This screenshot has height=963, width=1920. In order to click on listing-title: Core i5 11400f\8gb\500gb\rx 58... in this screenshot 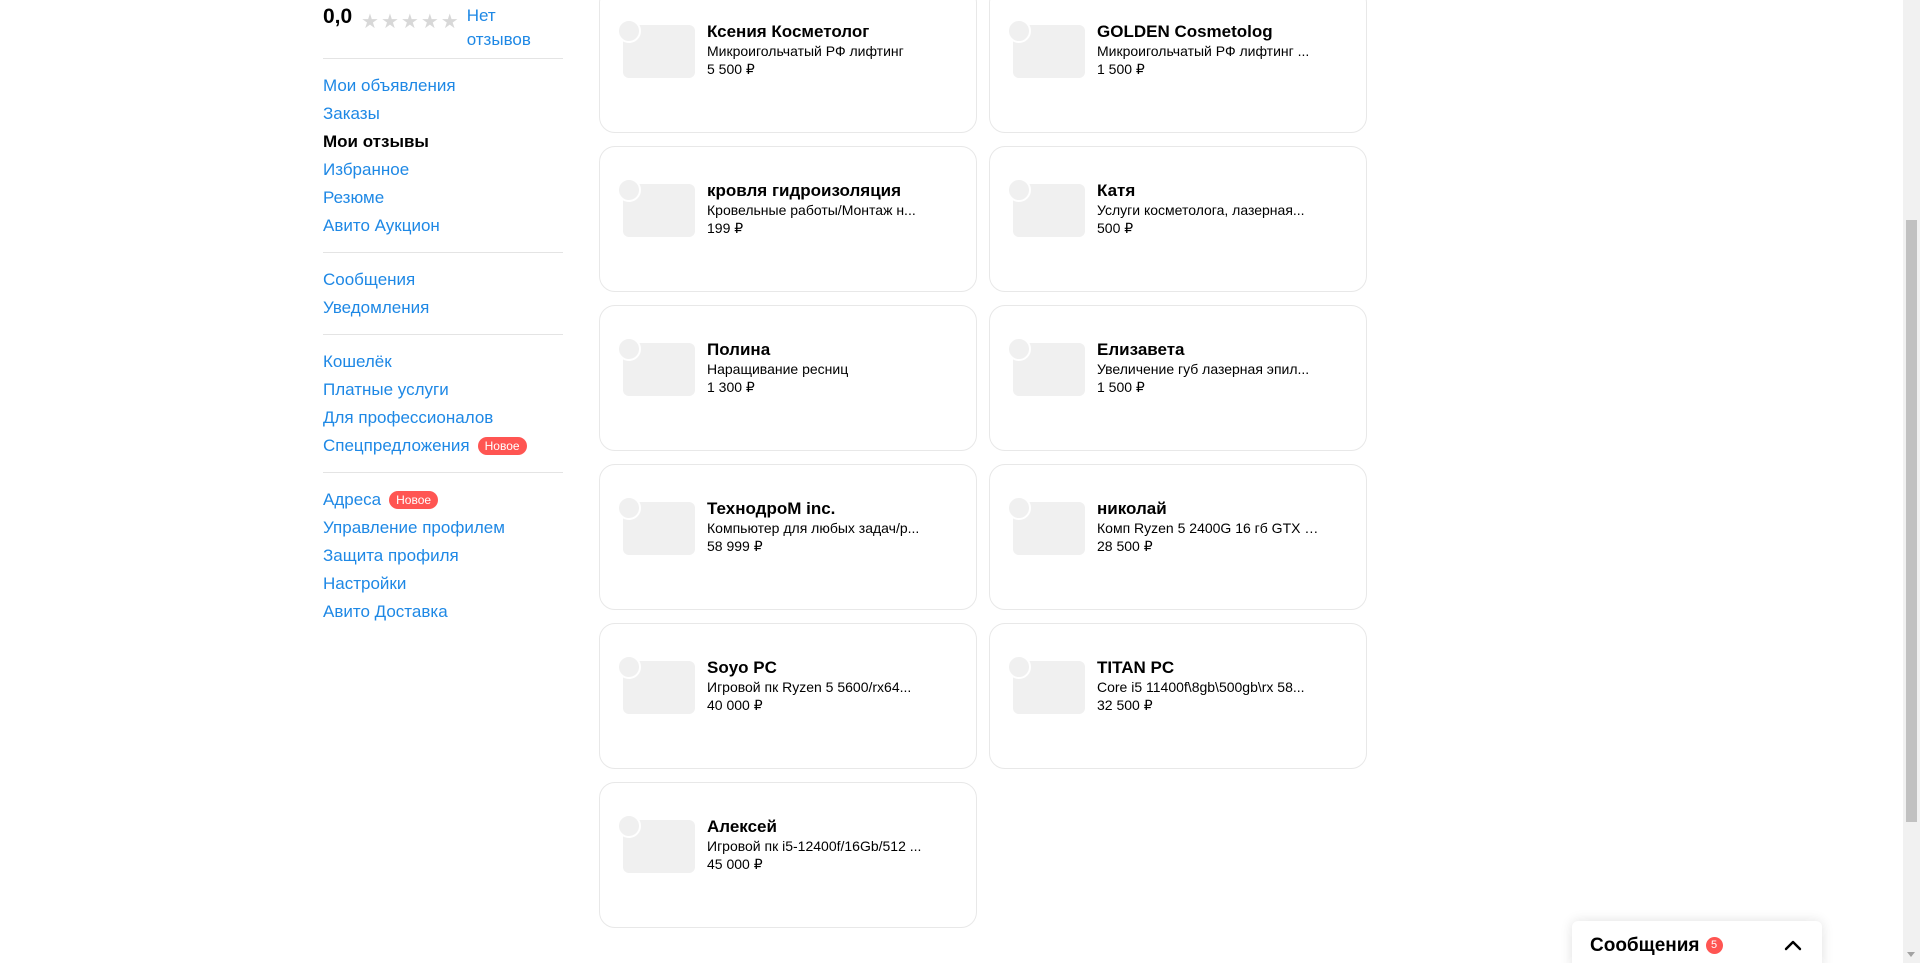, I will do `click(1201, 687)`.